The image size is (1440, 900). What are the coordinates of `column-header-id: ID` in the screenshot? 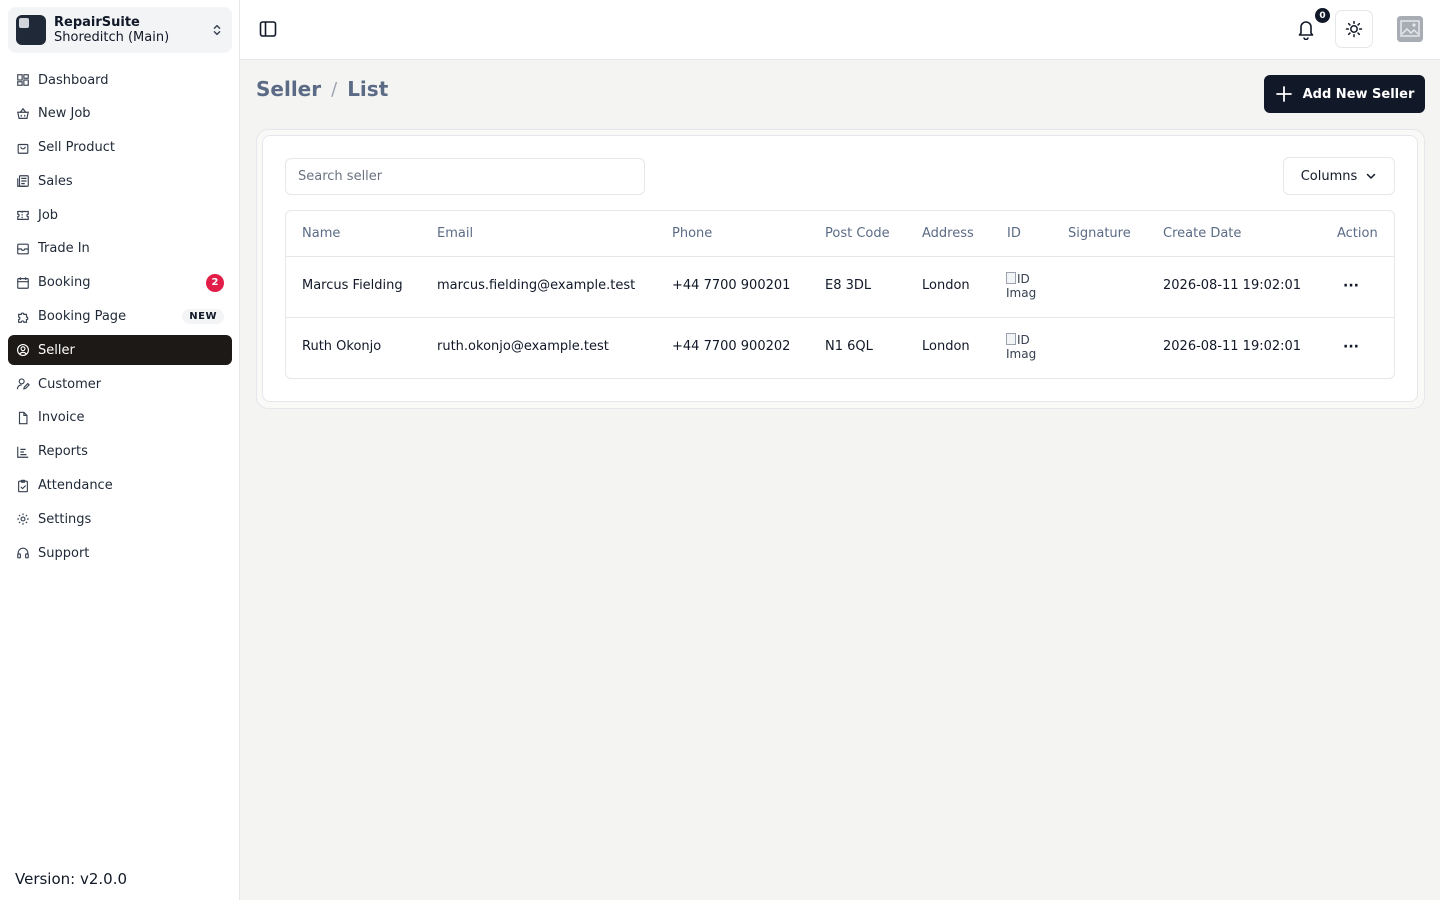 It's located at (1014, 233).